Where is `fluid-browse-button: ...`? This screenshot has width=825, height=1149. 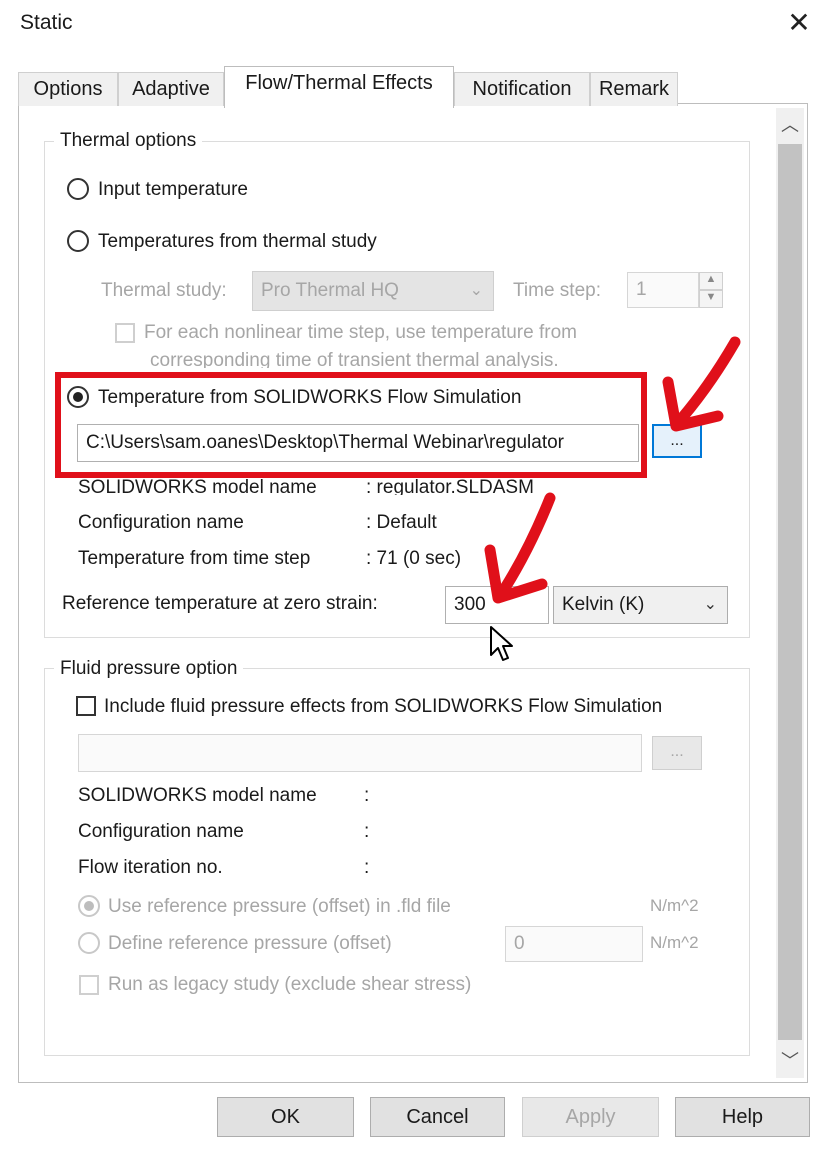 fluid-browse-button: ... is located at coordinates (677, 753).